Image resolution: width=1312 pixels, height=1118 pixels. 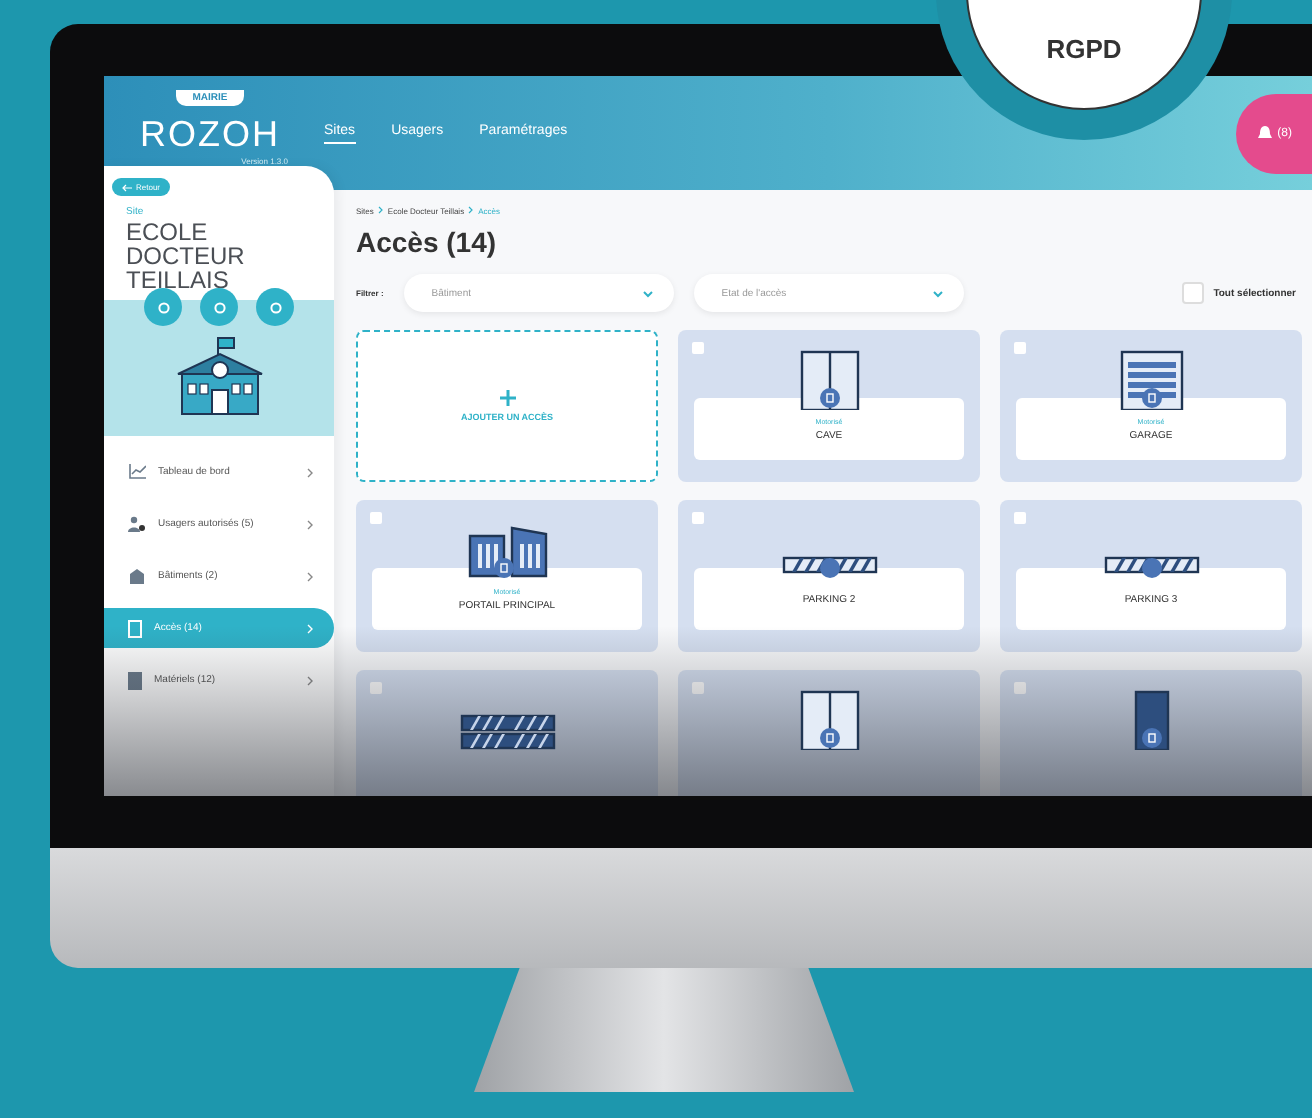 I want to click on page-title: Accès (14), so click(x=427, y=242).